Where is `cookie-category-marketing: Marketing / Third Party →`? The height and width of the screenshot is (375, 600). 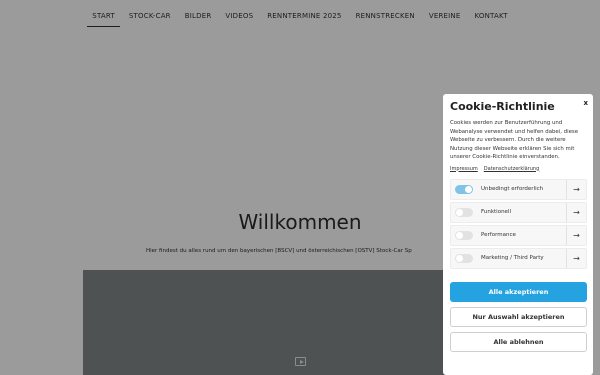
cookie-category-marketing: Marketing / Third Party → is located at coordinates (518, 258).